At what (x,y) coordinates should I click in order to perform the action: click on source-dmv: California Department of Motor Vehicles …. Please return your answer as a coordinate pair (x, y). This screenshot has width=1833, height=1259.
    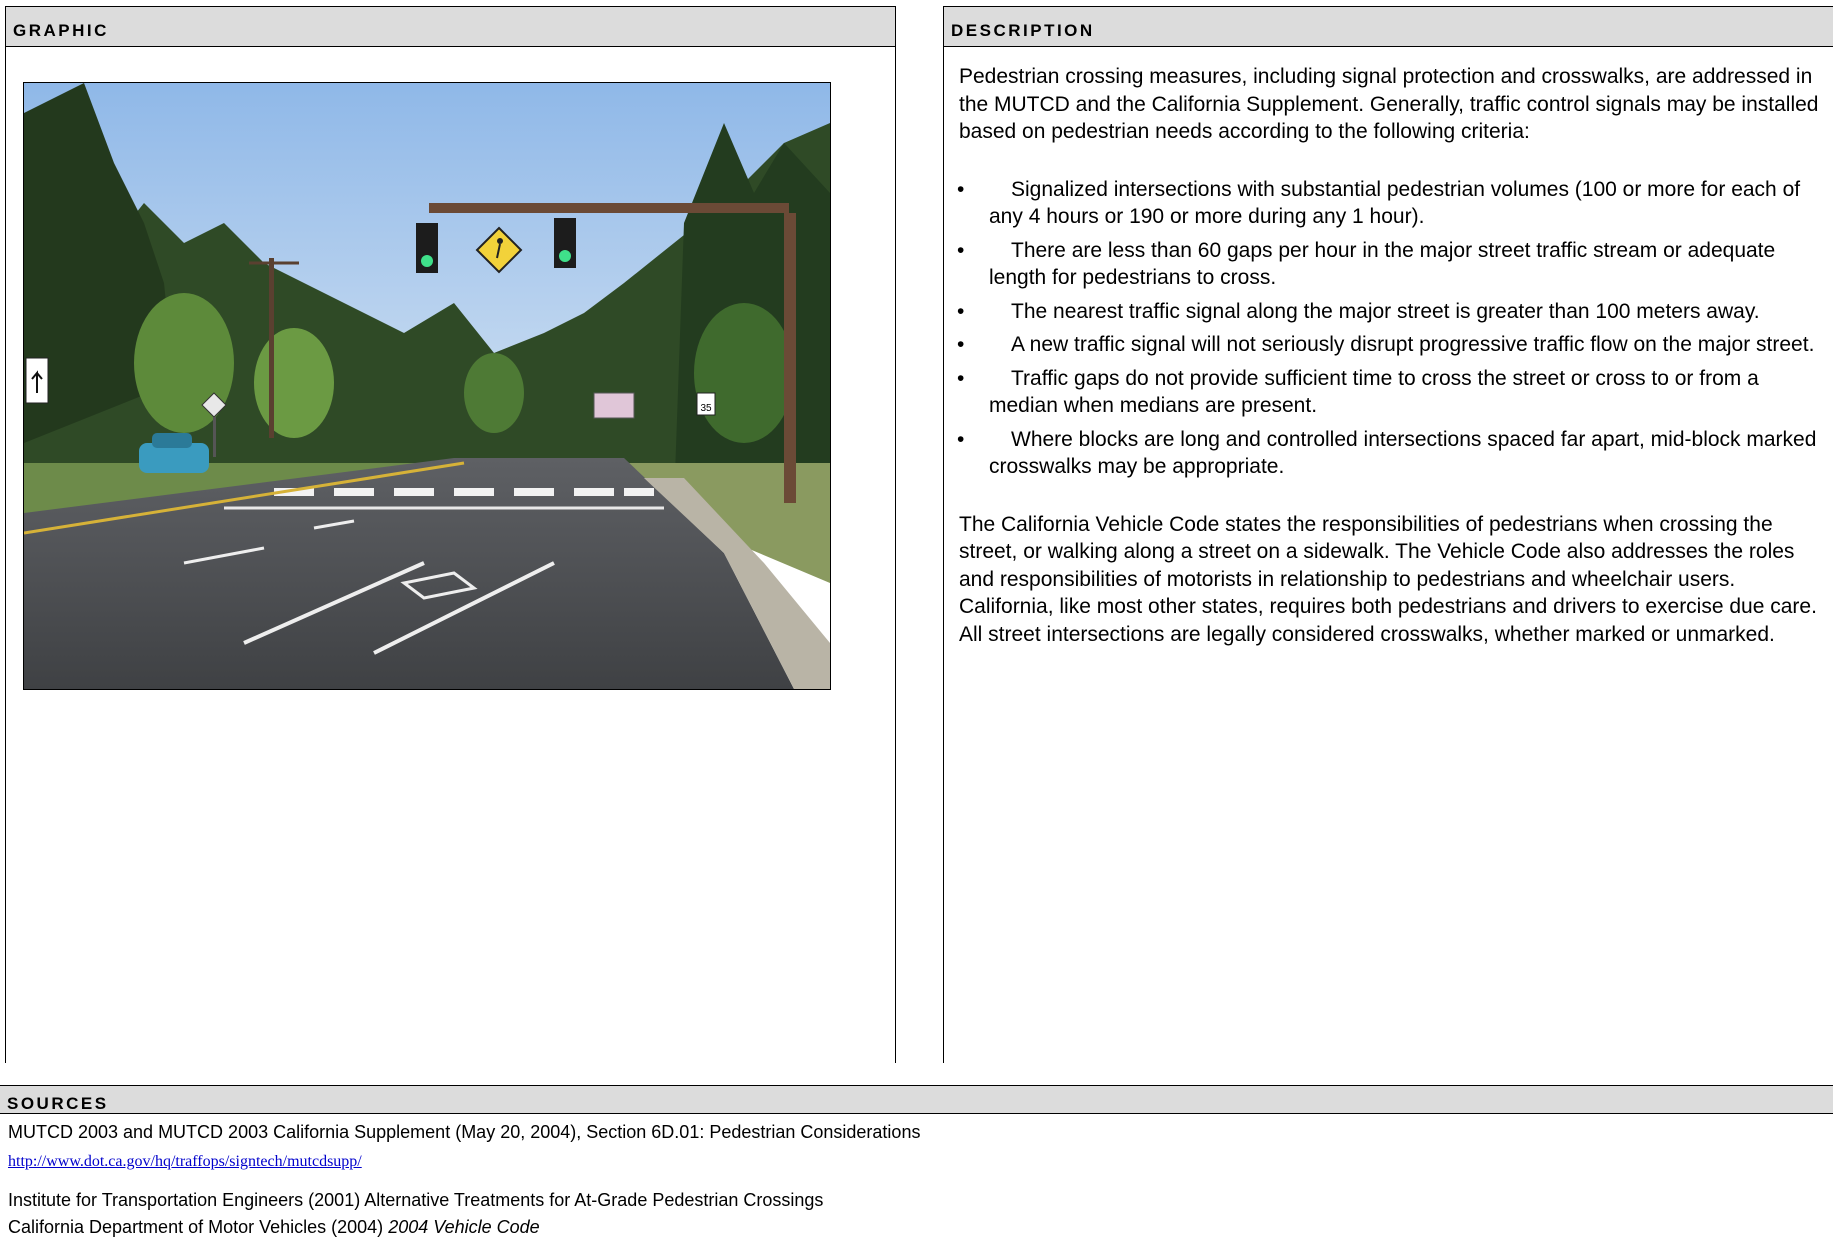
    Looking at the image, I should click on (274, 1227).